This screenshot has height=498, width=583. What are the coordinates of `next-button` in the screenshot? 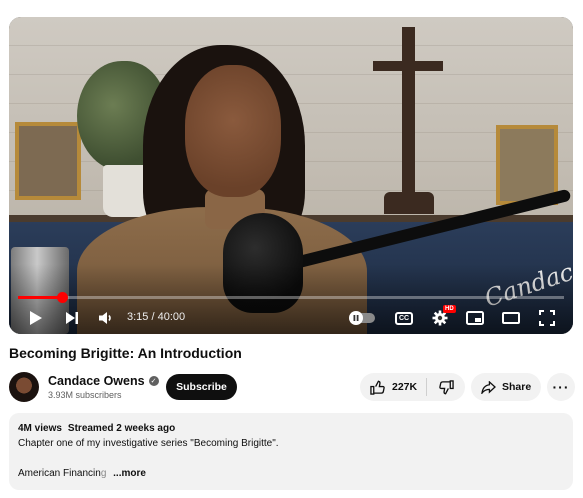 It's located at (72, 318).